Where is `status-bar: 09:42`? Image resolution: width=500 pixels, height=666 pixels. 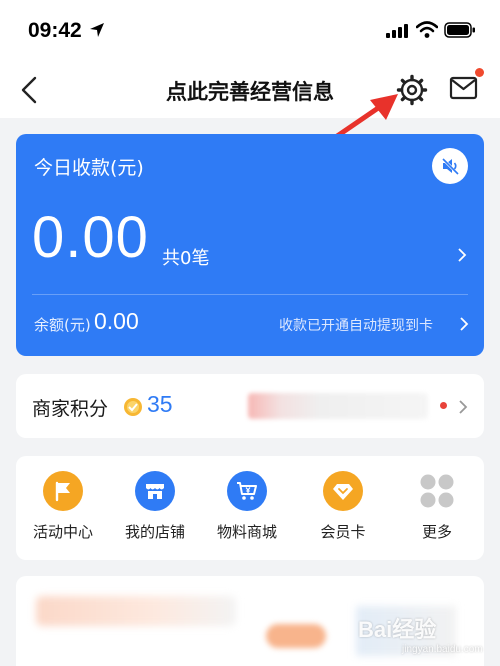
status-bar: 09:42 is located at coordinates (250, 31).